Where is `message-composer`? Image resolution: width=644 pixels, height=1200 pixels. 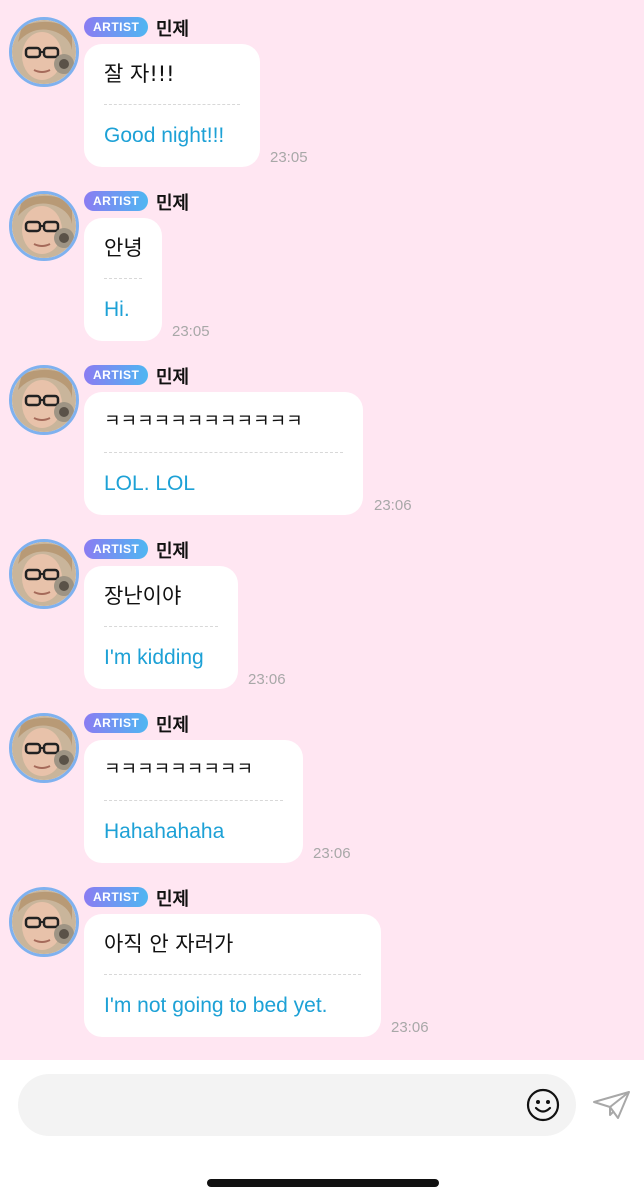 message-composer is located at coordinates (322, 1130).